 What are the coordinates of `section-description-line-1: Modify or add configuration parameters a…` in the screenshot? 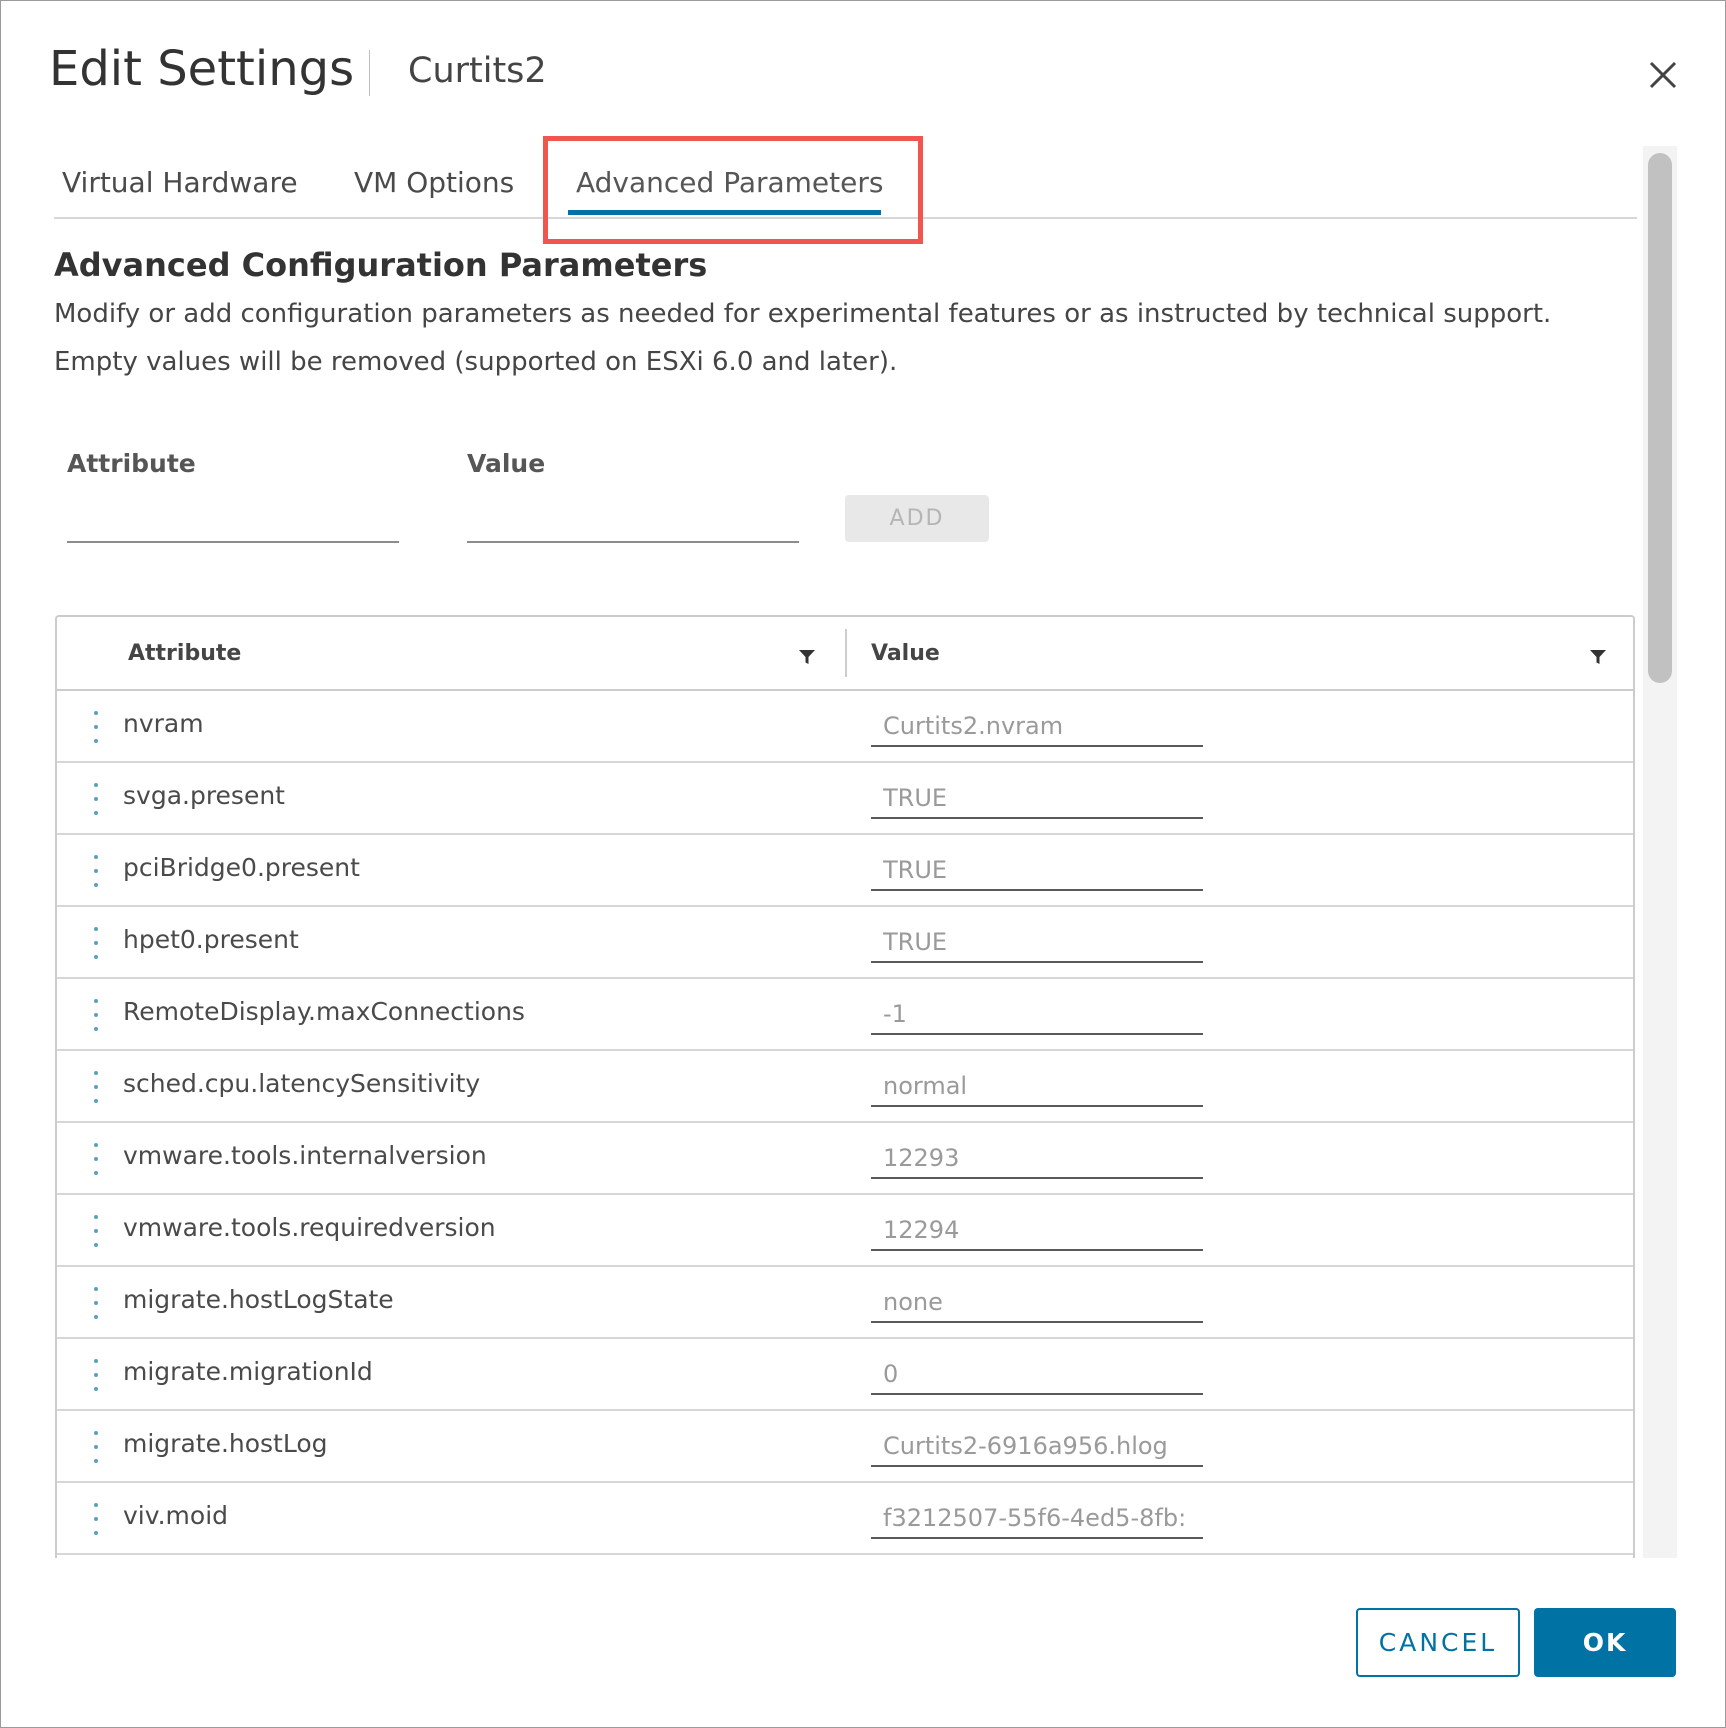 It's located at (803, 314).